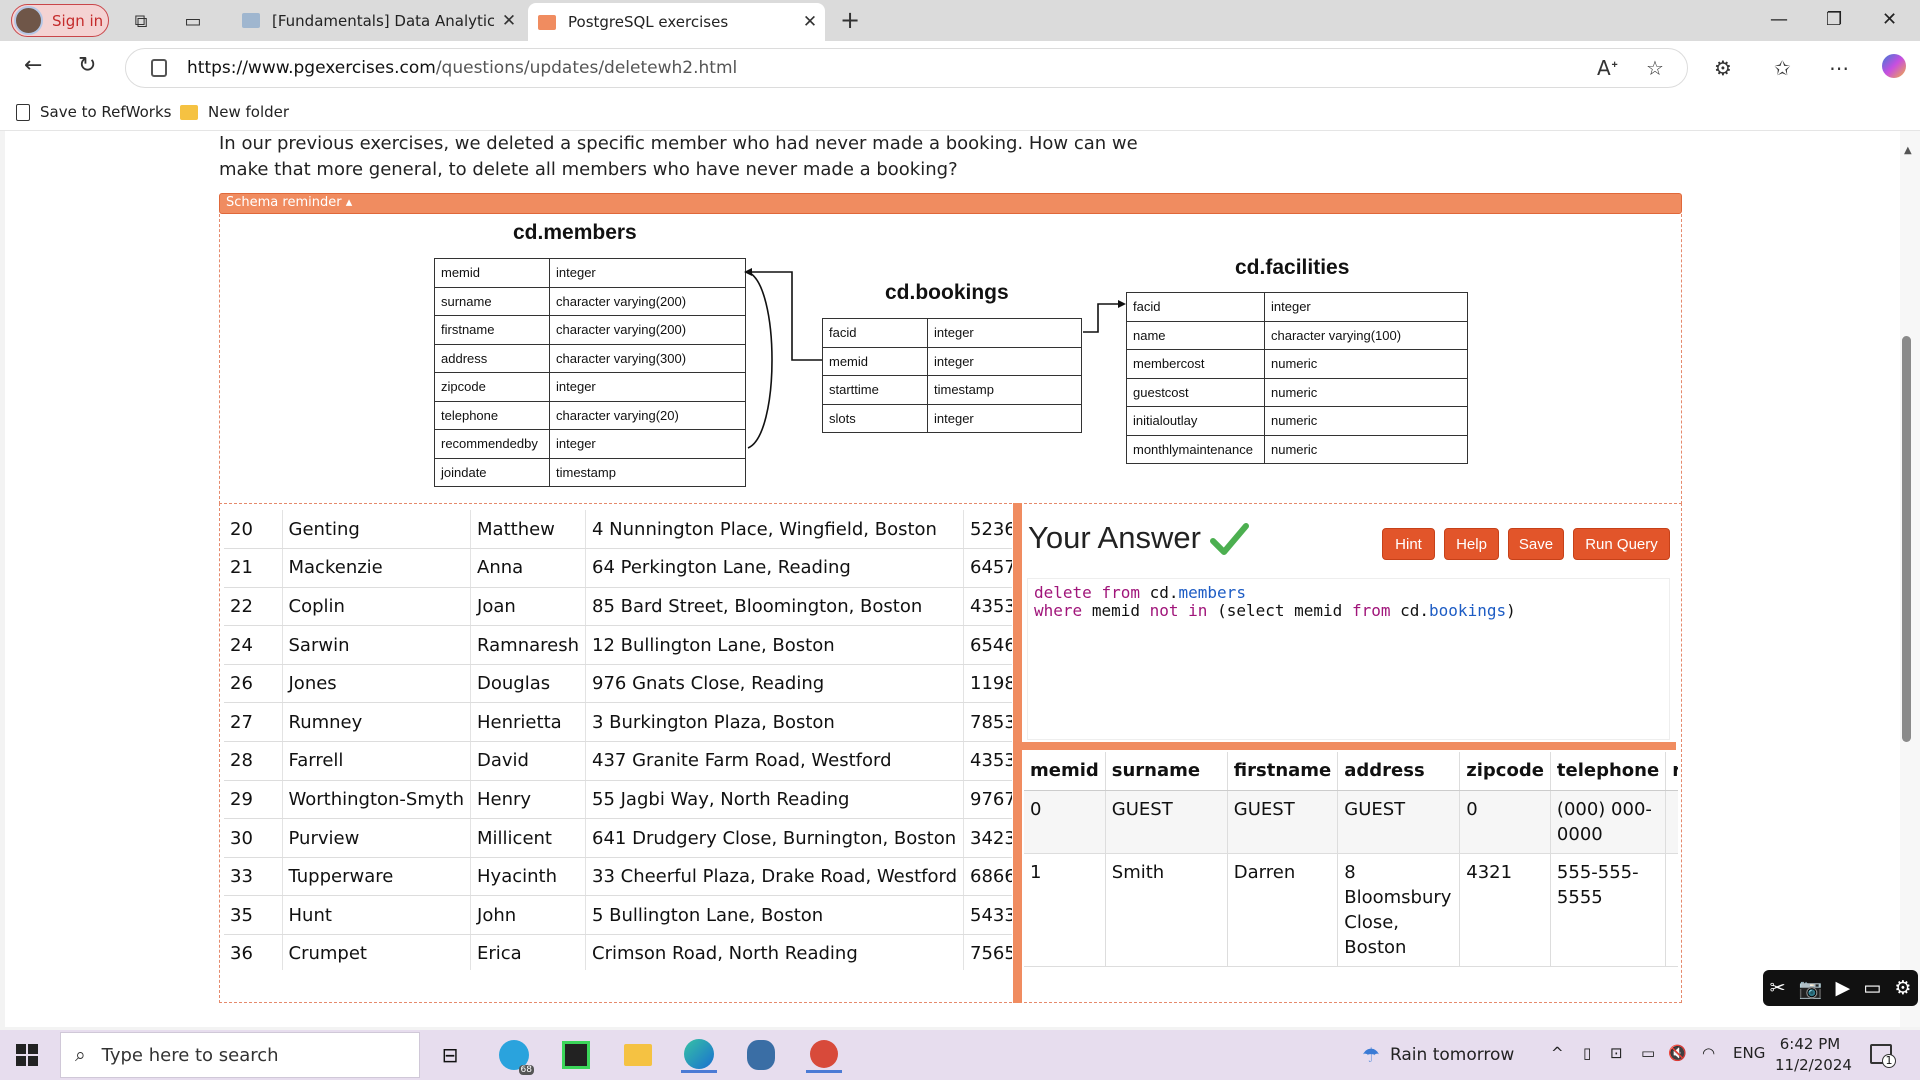 The image size is (1920, 1080). What do you see at coordinates (377, 684) in the screenshot?
I see `table-cell: Jones` at bounding box center [377, 684].